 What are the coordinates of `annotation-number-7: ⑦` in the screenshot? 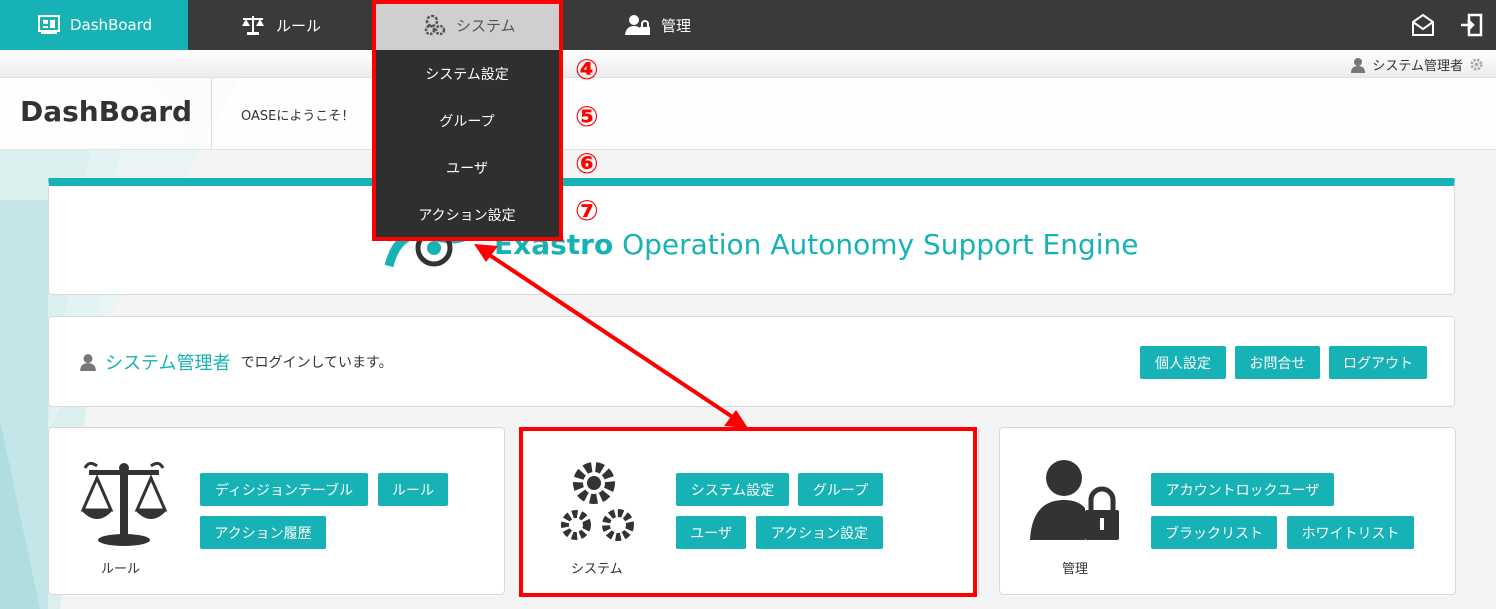 It's located at (587, 210).